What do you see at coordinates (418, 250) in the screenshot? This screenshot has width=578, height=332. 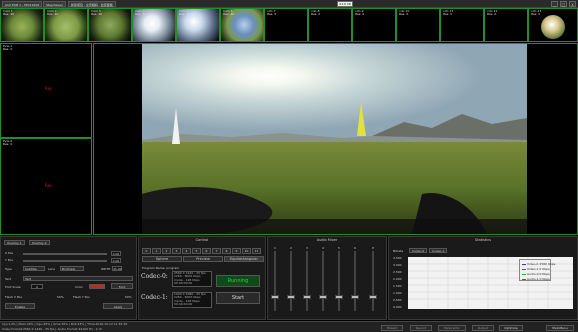 I see `tab-codec-0: Codec-0` at bounding box center [418, 250].